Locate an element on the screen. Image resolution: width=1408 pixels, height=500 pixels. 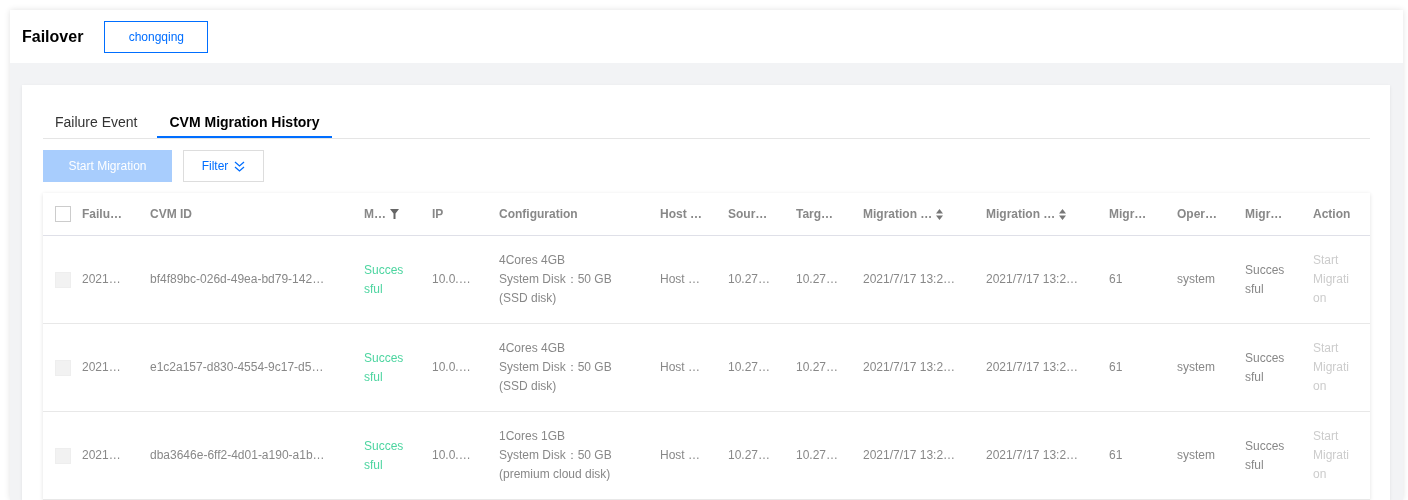
page-title: Failover is located at coordinates (53, 36).